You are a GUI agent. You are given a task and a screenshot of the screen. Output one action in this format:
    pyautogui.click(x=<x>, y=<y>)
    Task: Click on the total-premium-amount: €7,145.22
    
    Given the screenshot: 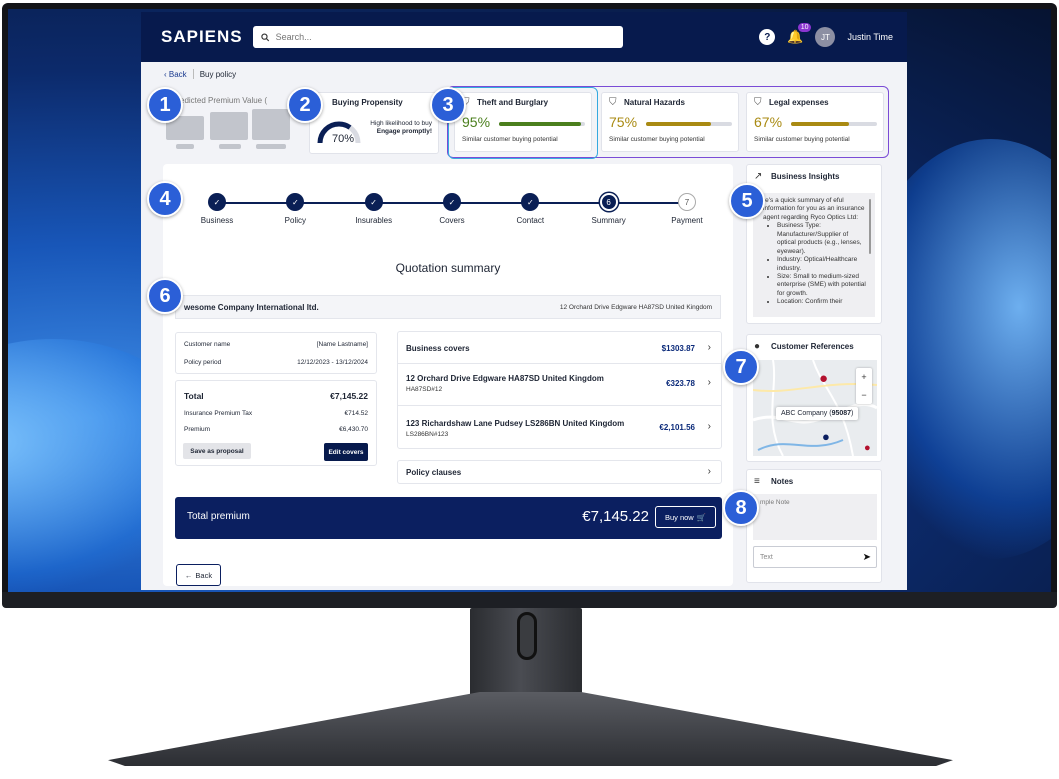 What is the action you would take?
    pyautogui.click(x=615, y=516)
    